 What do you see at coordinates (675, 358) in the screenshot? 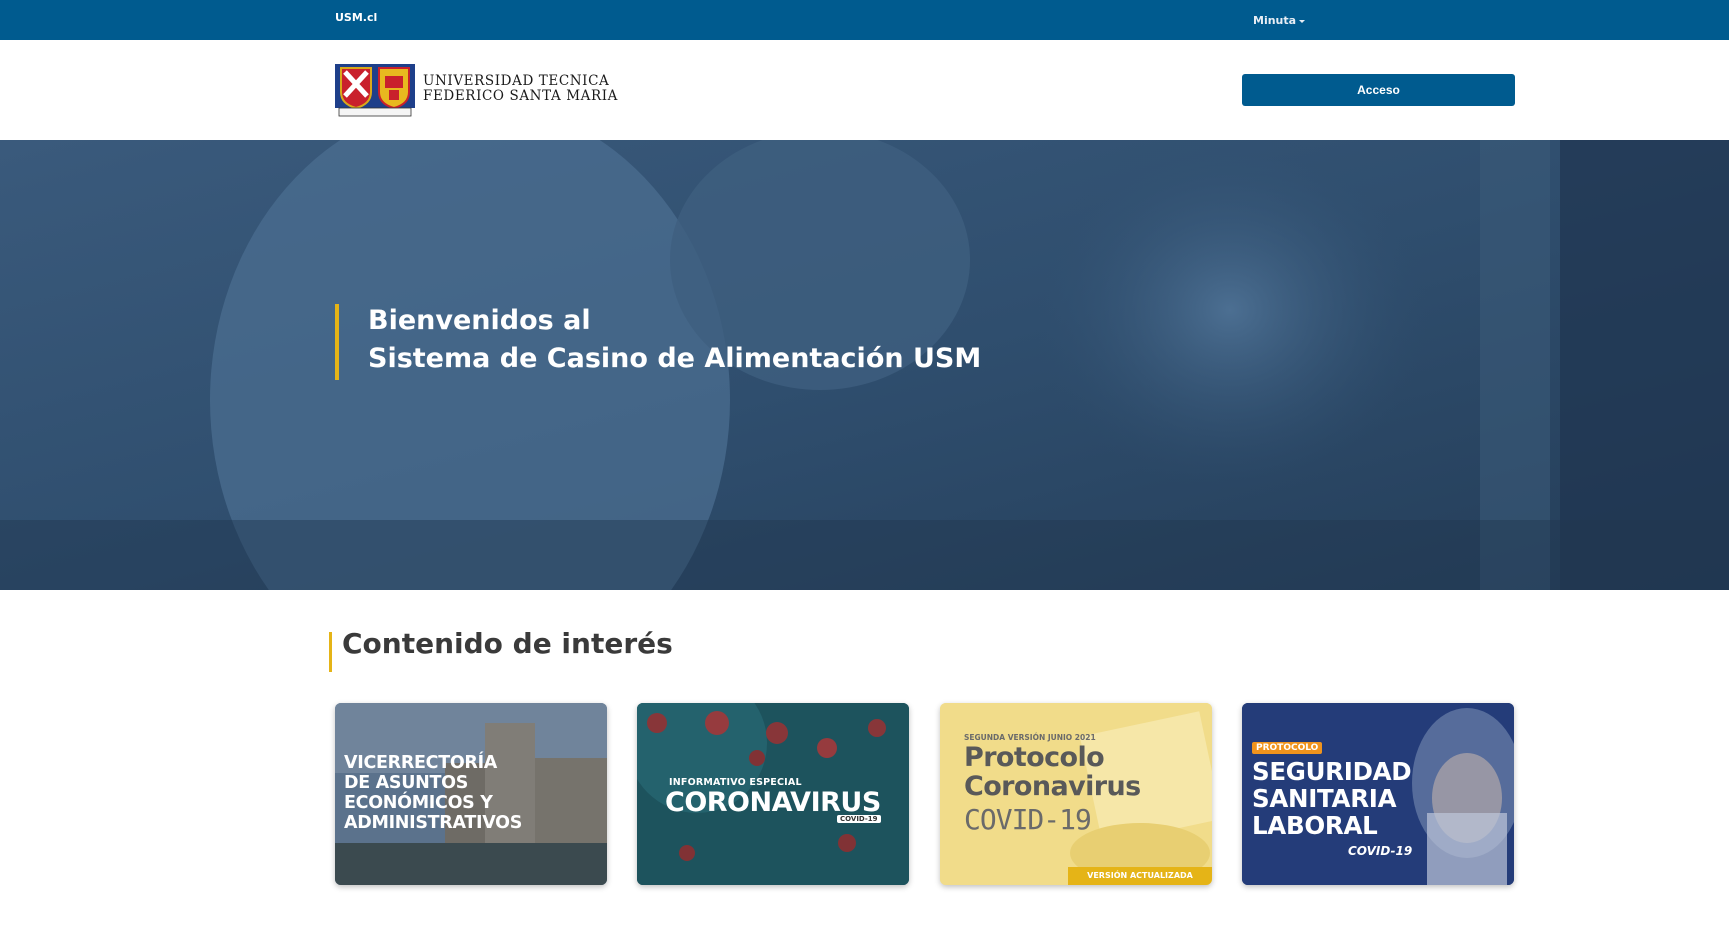
I see `hero-title-line2: Sistema de Casino de Alimentación USM` at bounding box center [675, 358].